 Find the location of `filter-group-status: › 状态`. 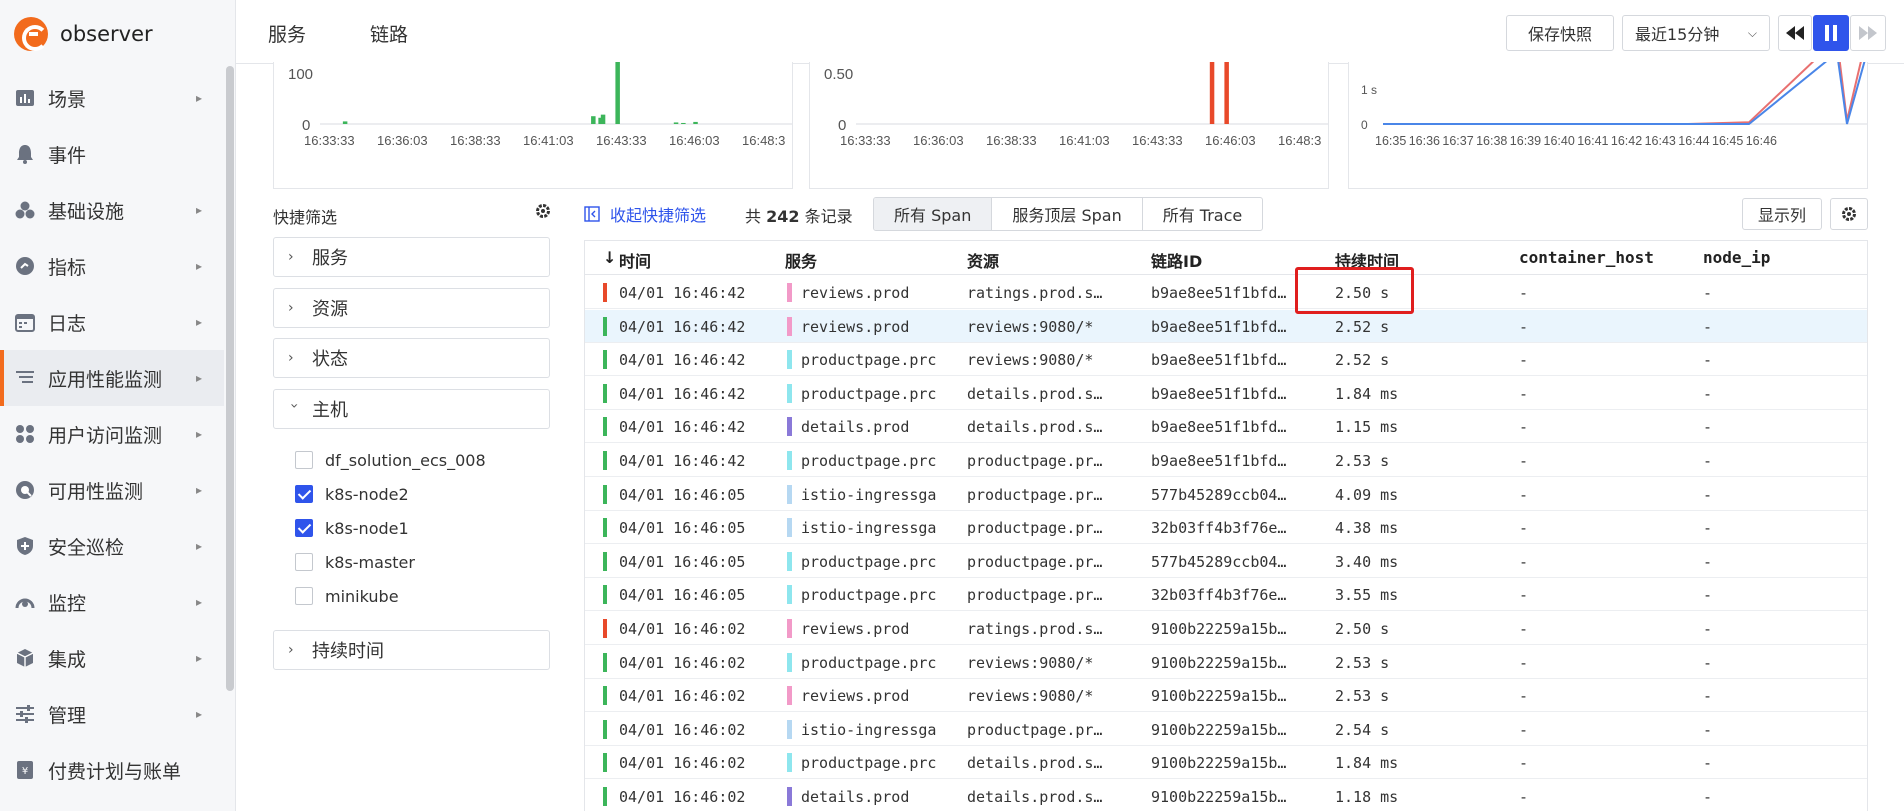

filter-group-status: › 状态 is located at coordinates (411, 358).